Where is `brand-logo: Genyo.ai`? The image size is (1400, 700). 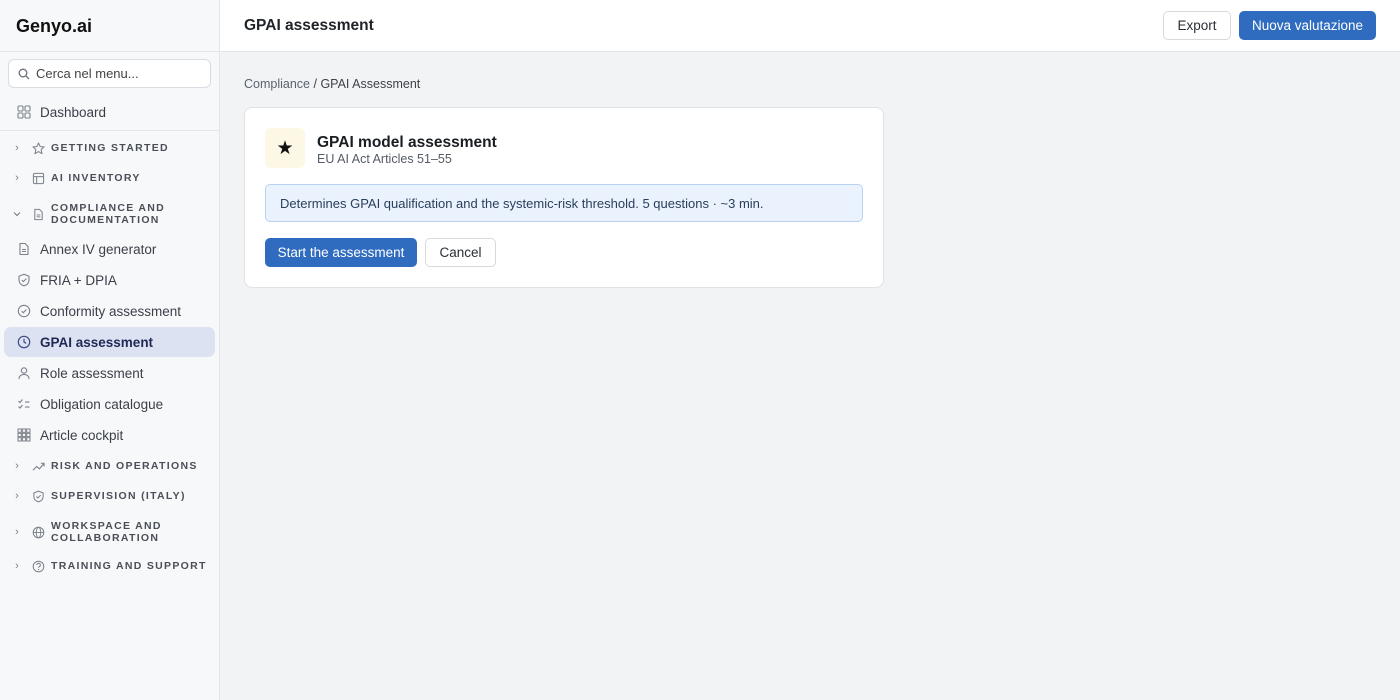 brand-logo: Genyo.ai is located at coordinates (109, 26).